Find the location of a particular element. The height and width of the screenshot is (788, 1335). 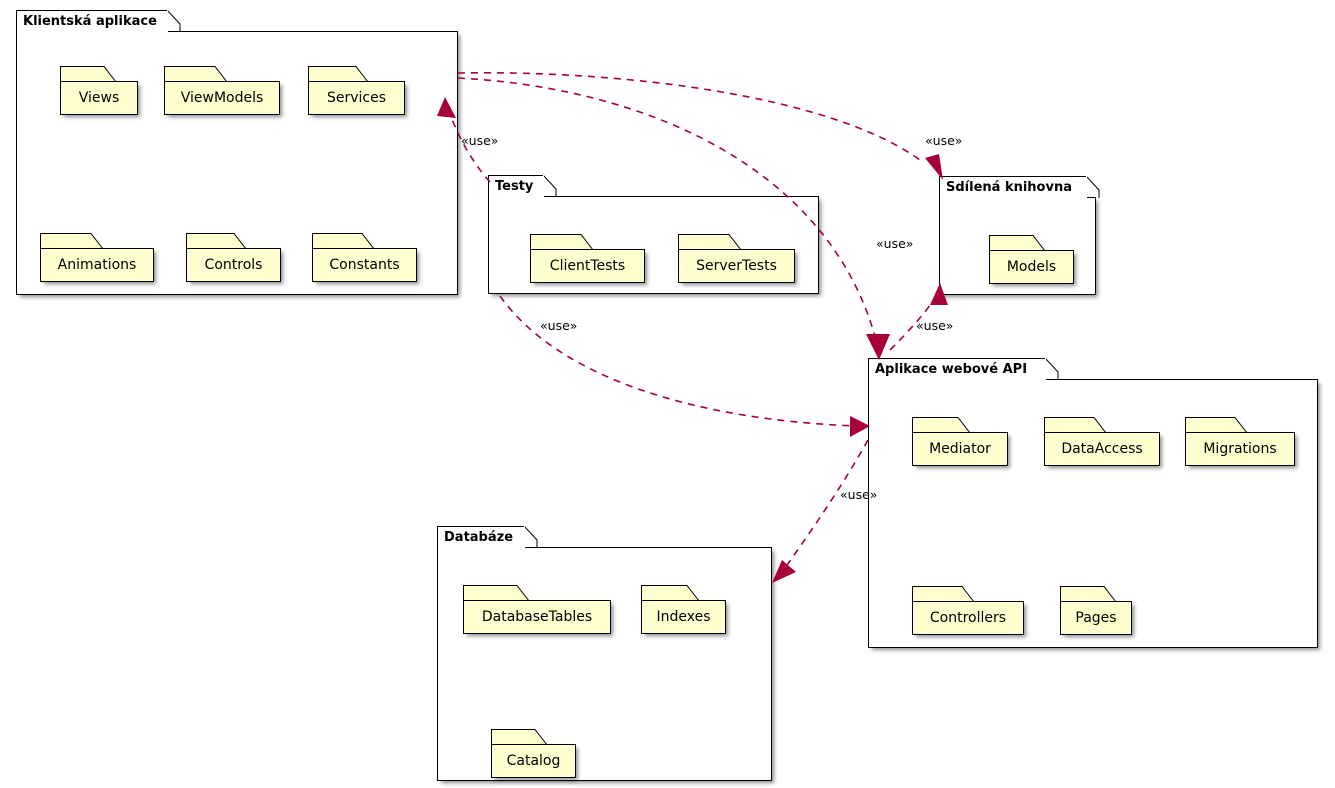

subpackage-body: DataAccess is located at coordinates (1102, 449).